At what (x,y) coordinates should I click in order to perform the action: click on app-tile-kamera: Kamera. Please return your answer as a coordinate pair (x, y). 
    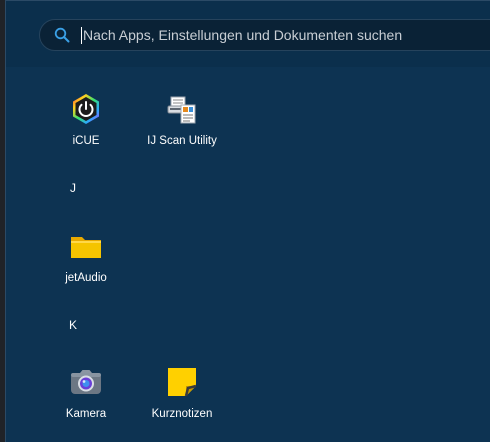
    Looking at the image, I should click on (86, 391).